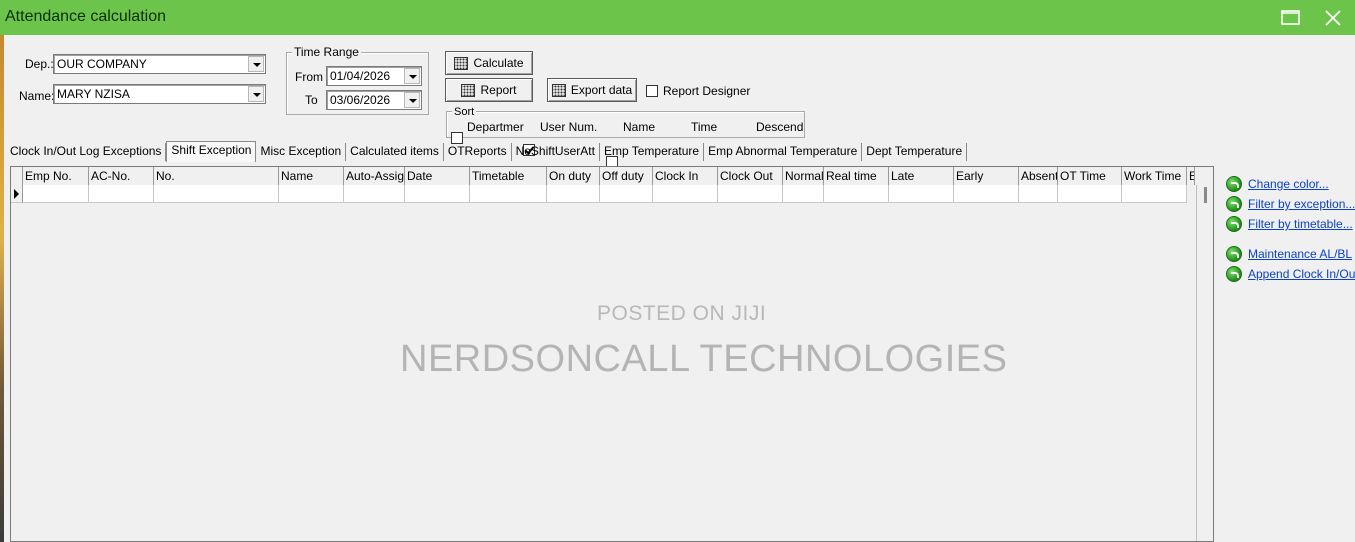 This screenshot has height=542, width=1355. What do you see at coordinates (556, 152) in the screenshot?
I see `tab-no-shift-user-att: NoShiftUserAtt` at bounding box center [556, 152].